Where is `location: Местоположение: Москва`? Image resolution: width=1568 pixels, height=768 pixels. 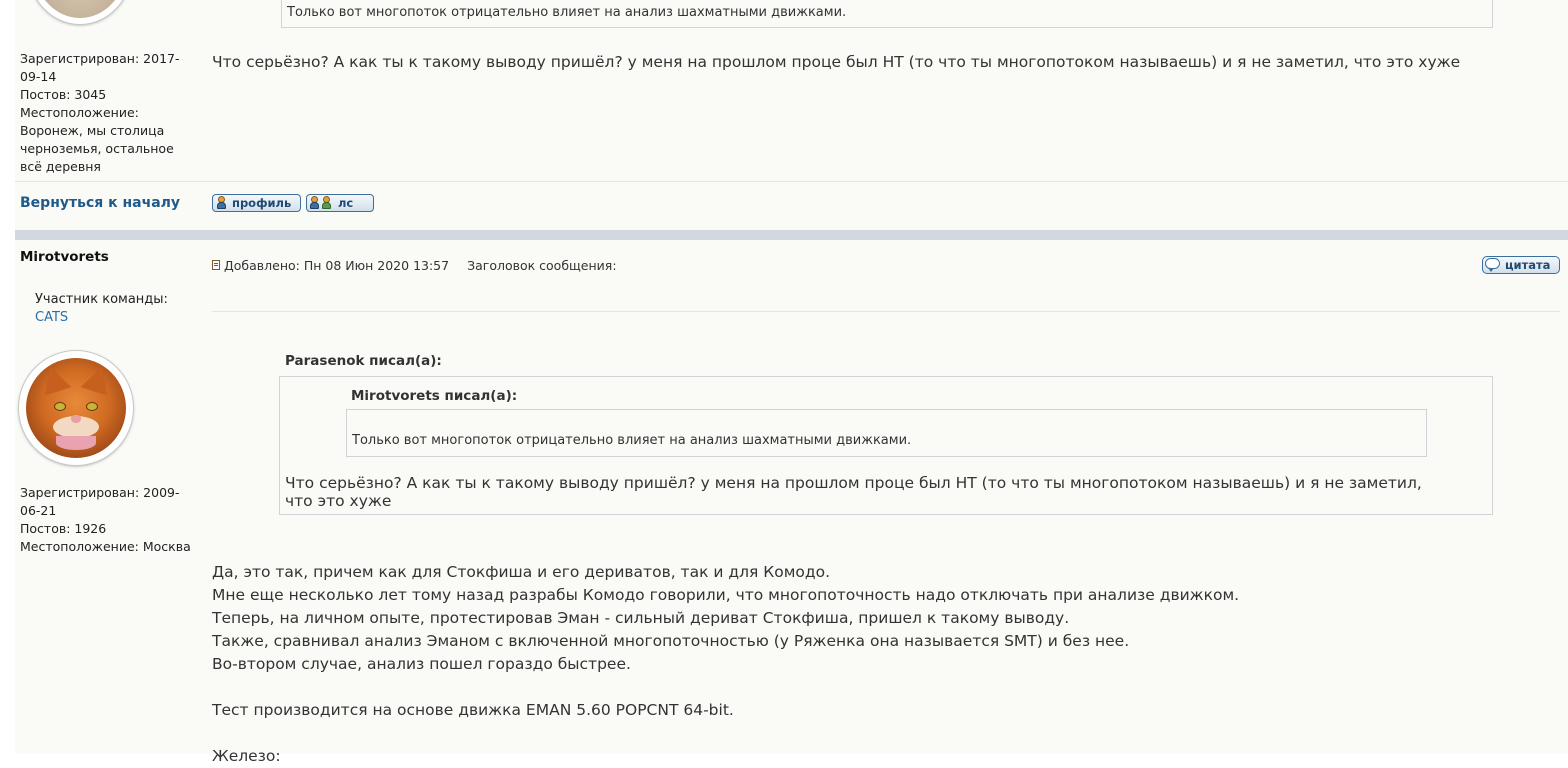 location: Местоположение: Москва is located at coordinates (105, 546).